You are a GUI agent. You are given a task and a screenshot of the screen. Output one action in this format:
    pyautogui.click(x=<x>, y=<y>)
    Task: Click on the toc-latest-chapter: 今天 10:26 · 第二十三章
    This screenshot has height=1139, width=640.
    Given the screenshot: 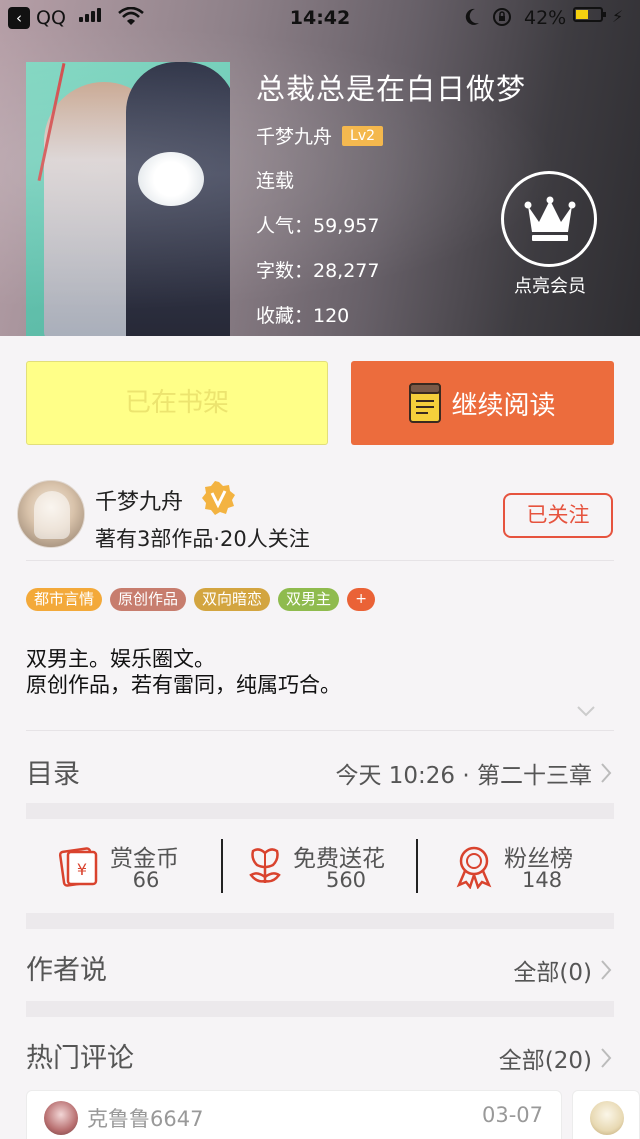 What is the action you would take?
    pyautogui.click(x=473, y=773)
    